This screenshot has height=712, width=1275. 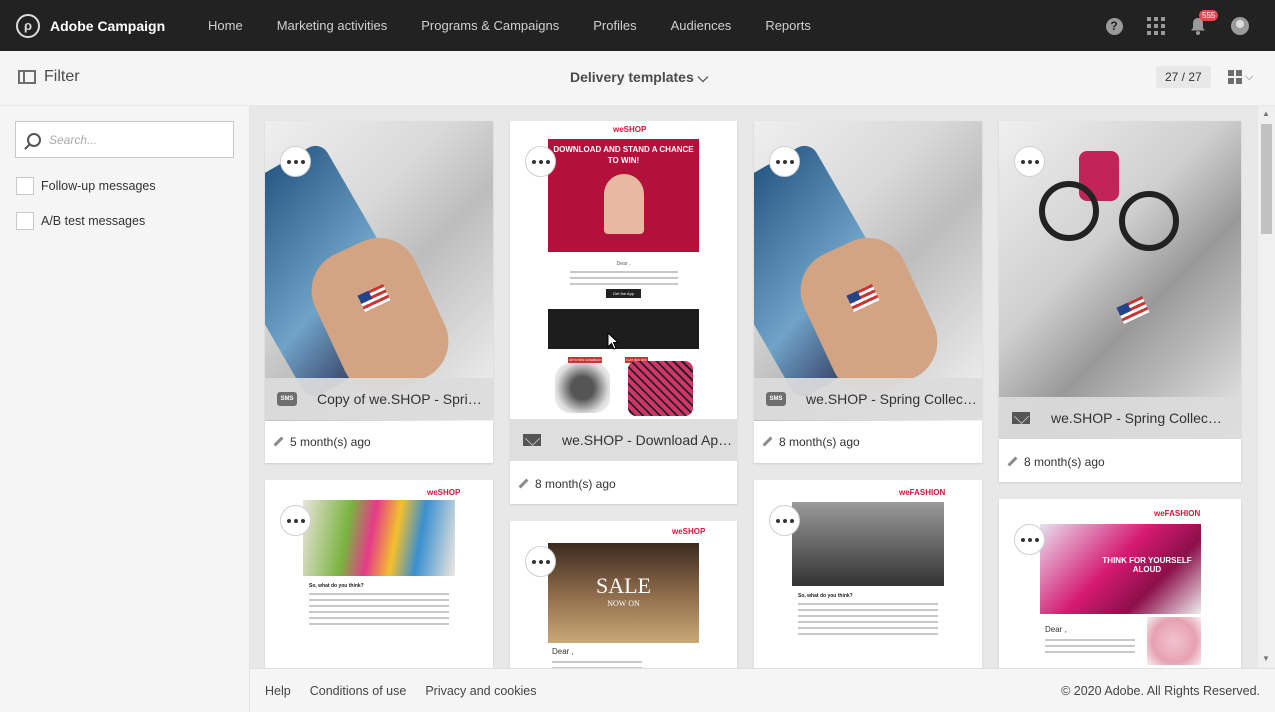 I want to click on checkbox-label: Follow-up messages, so click(x=98, y=186).